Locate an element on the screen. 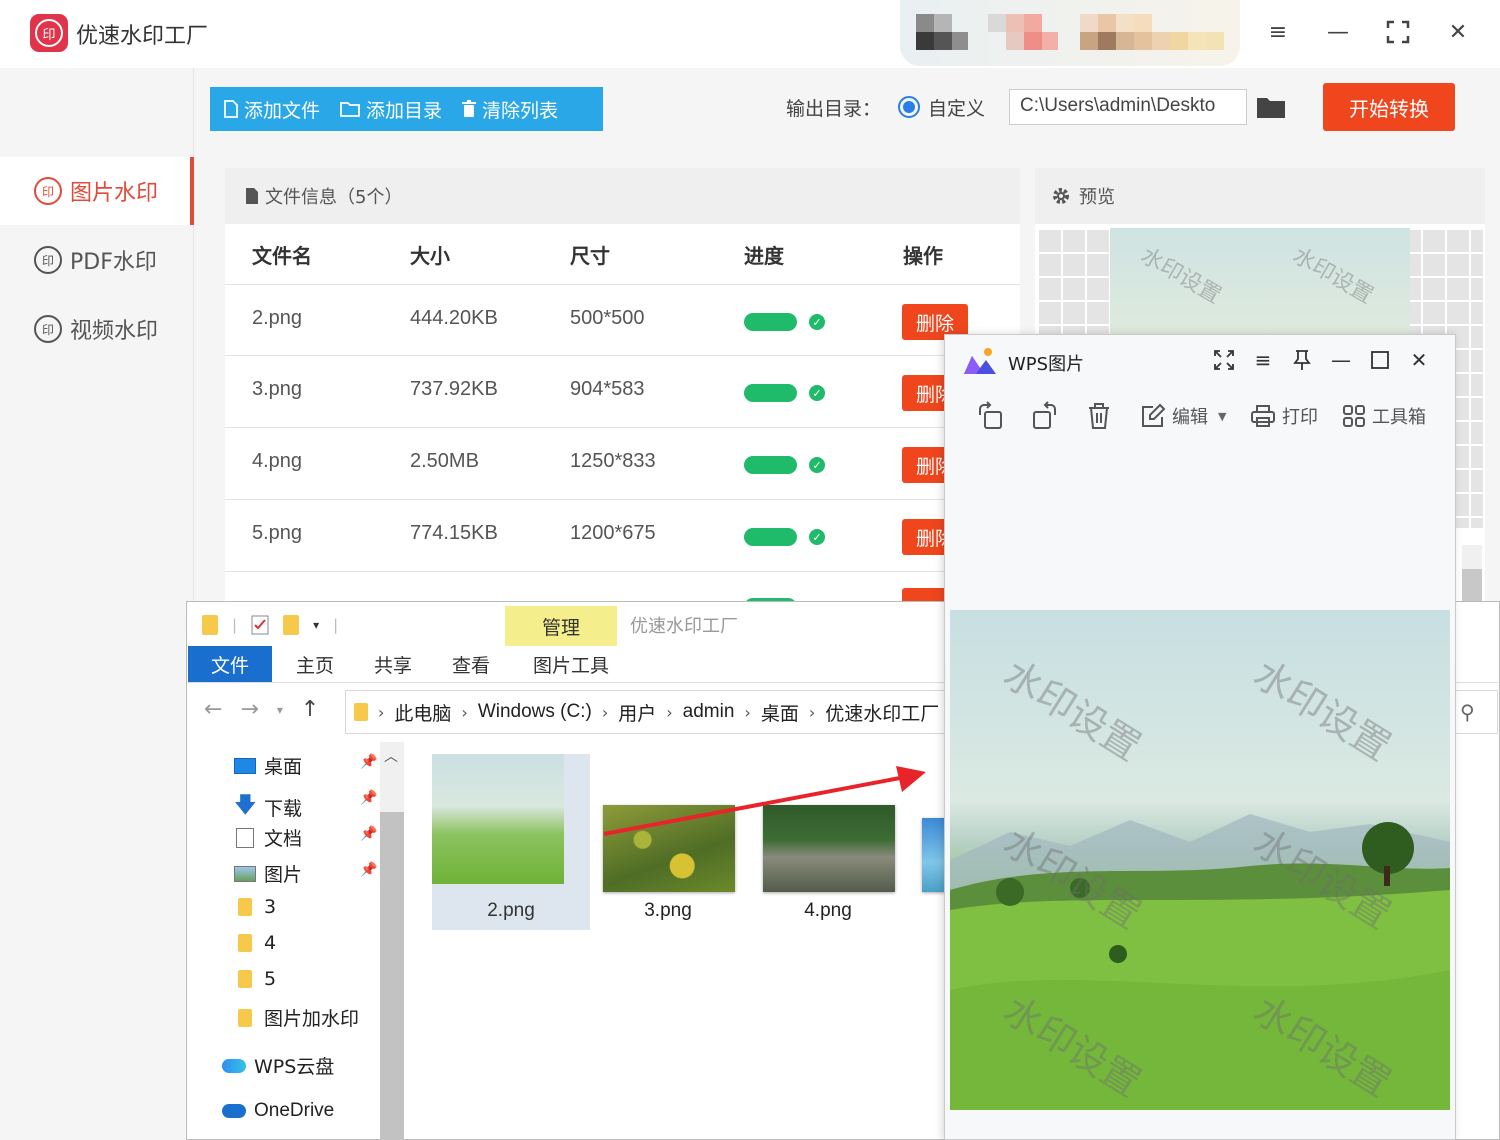  file-size: 737.92KB is located at coordinates (454, 389).